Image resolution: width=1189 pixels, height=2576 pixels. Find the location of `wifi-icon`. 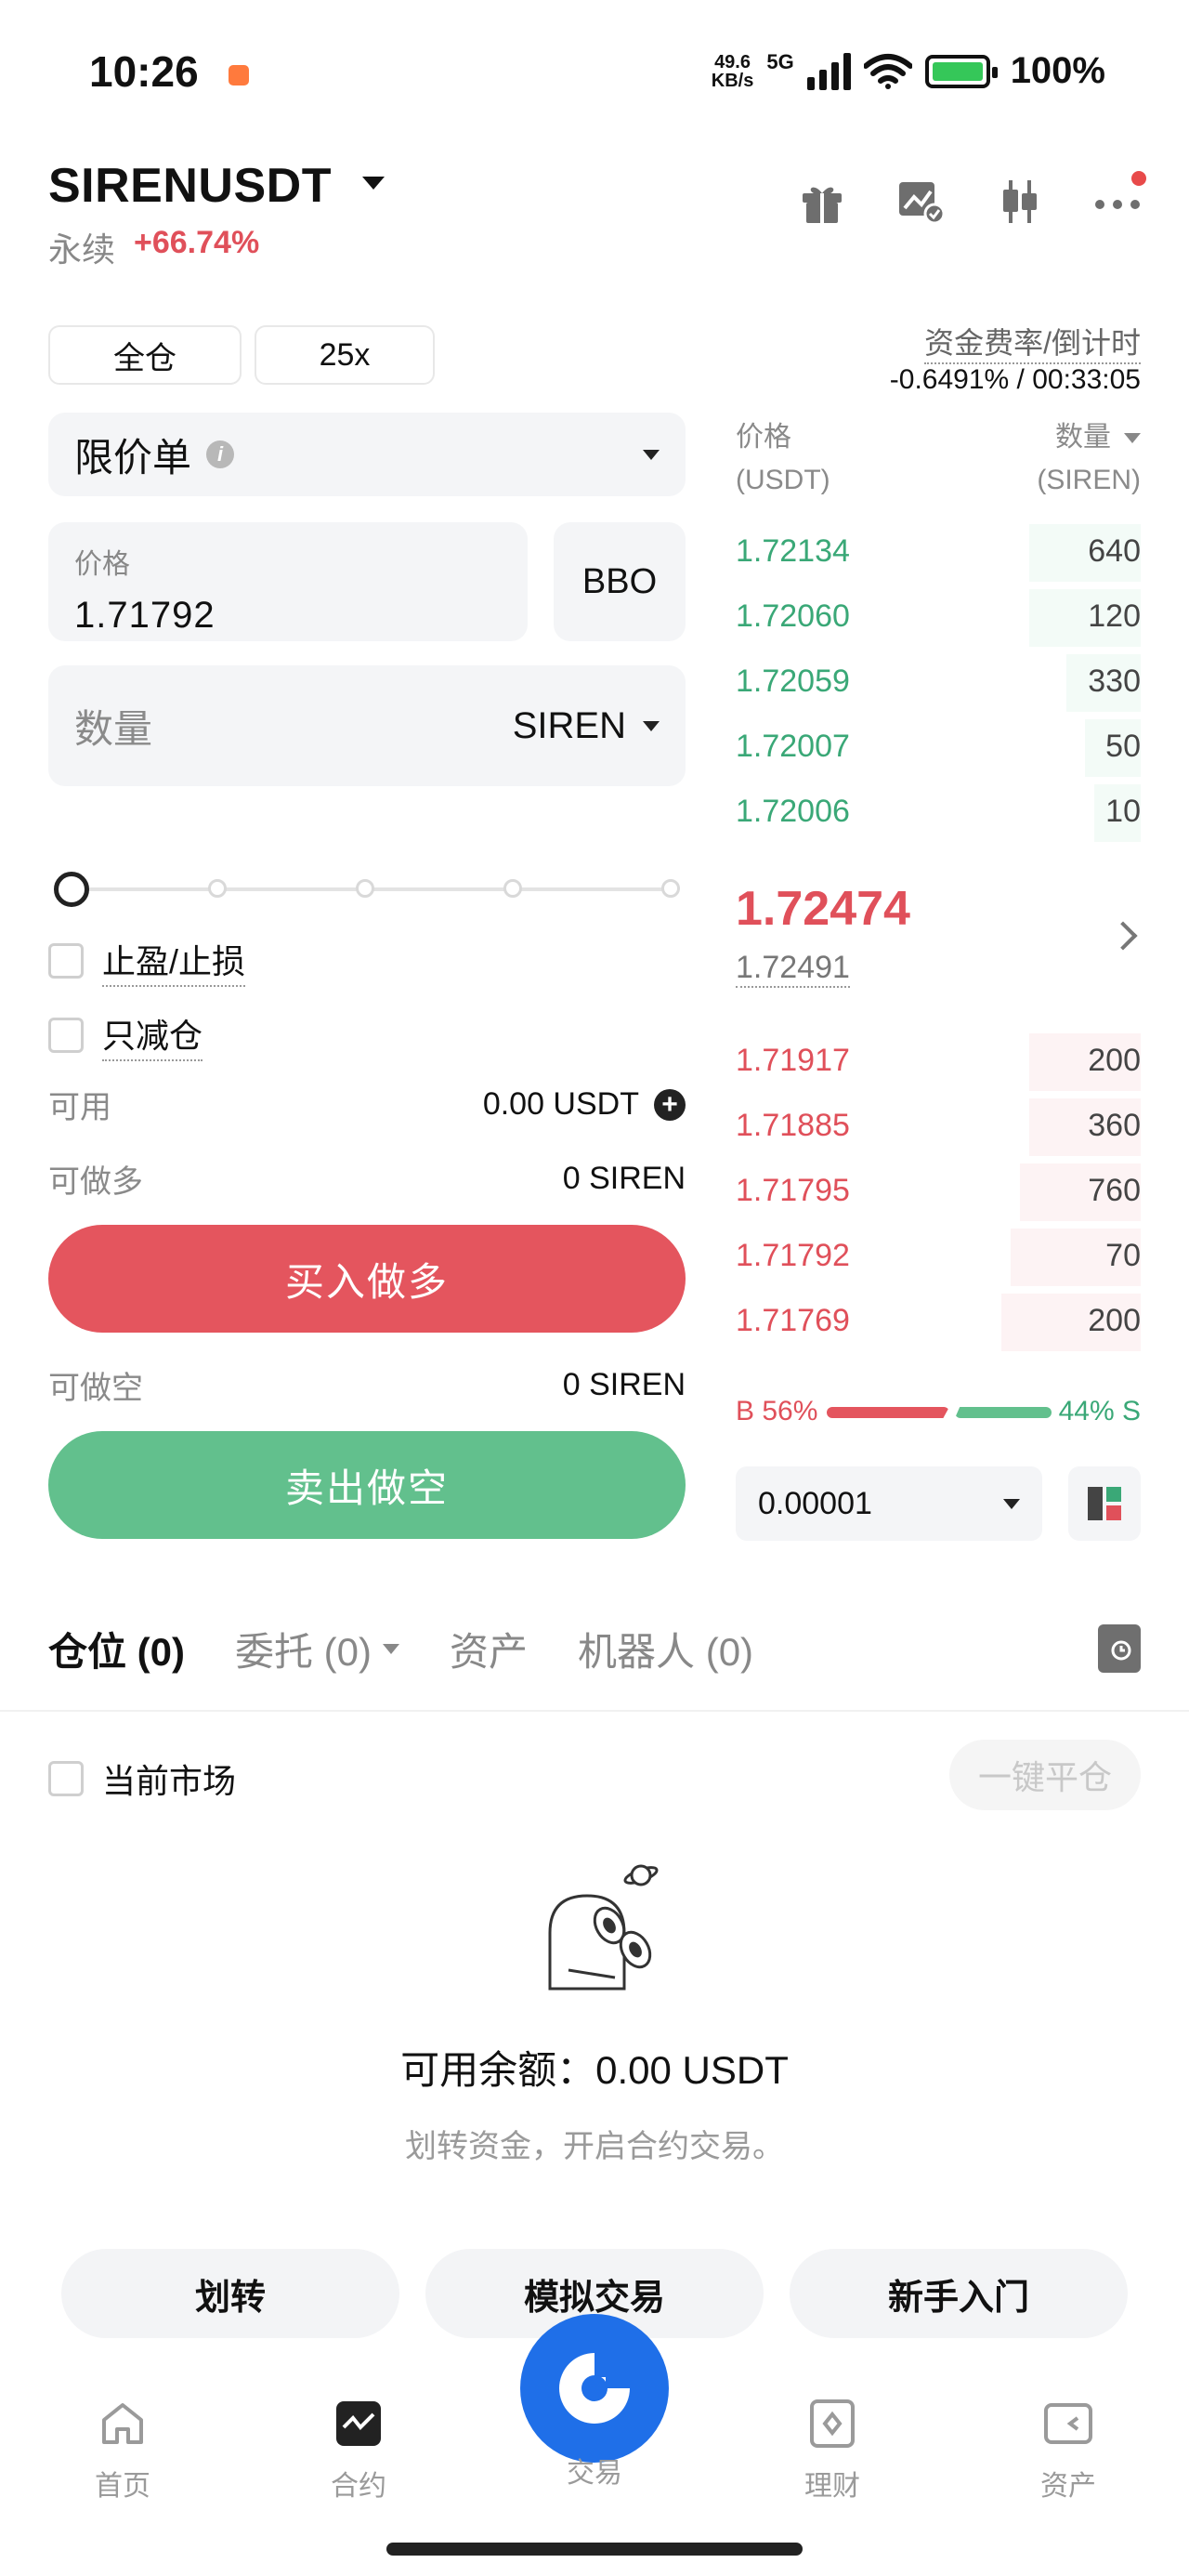

wifi-icon is located at coordinates (887, 71).